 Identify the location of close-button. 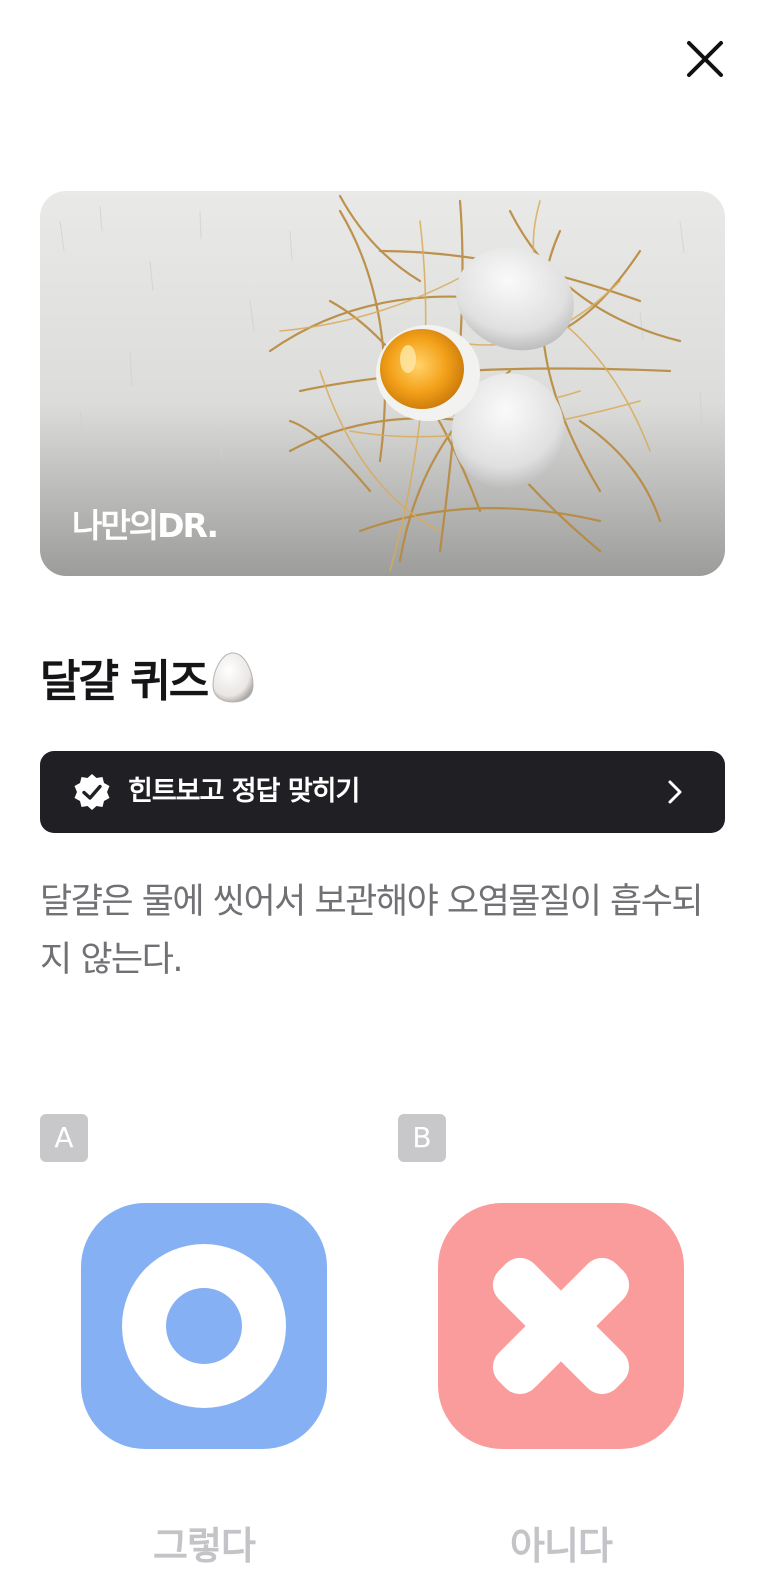
(705, 59).